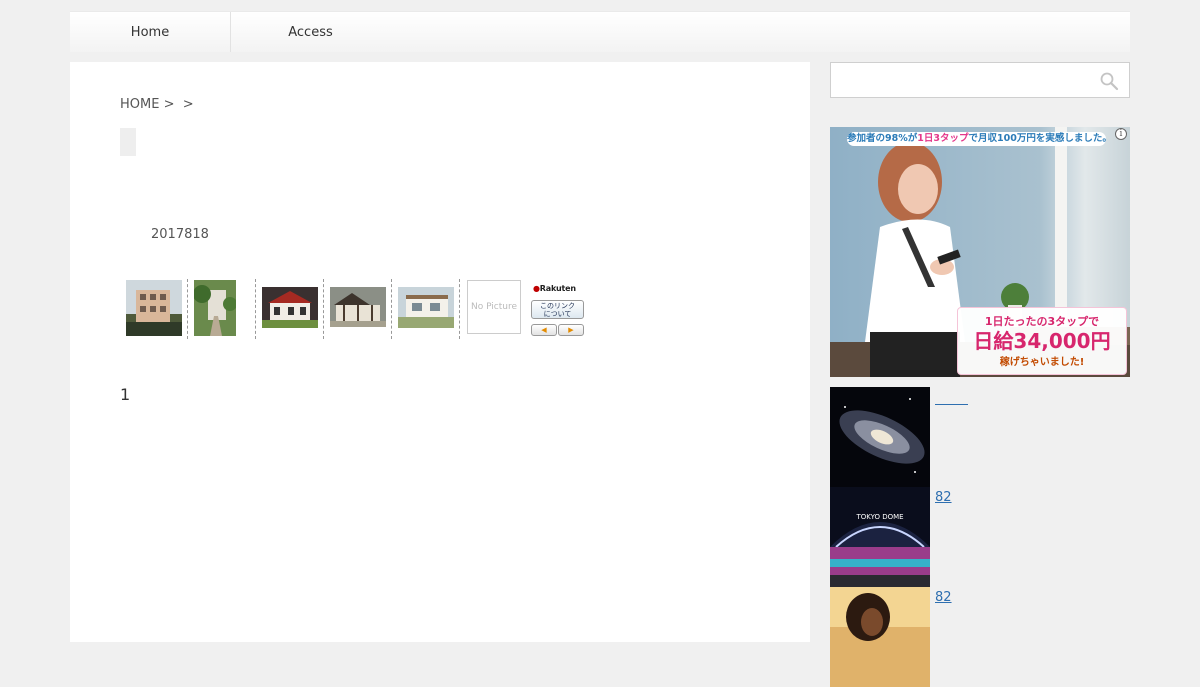 The height and width of the screenshot is (687, 1200). I want to click on breadcrumb-home-link: HOME, so click(139, 104).